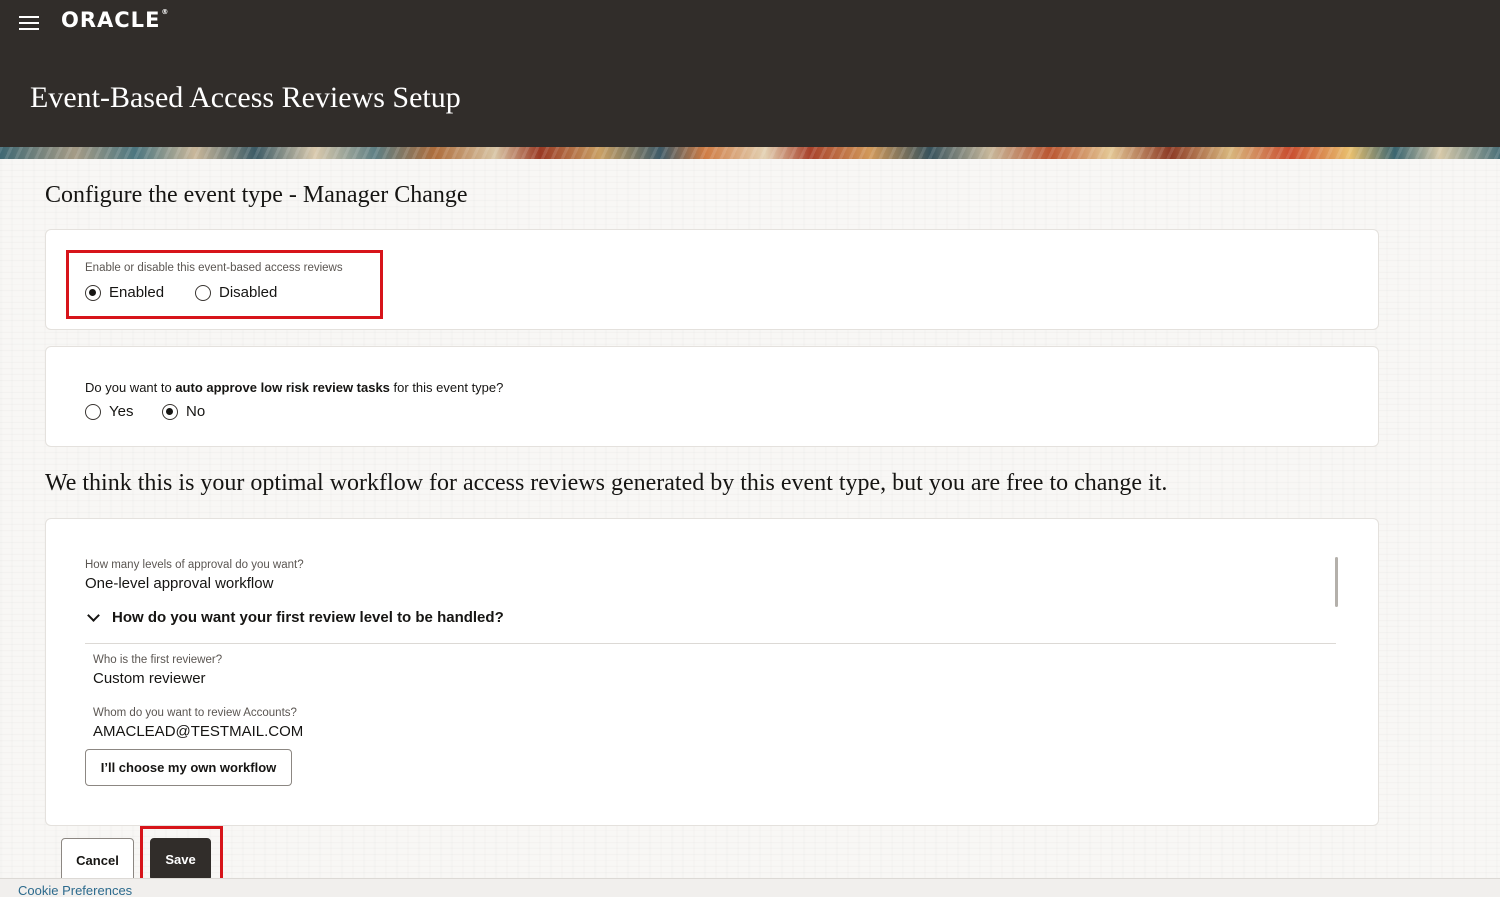  Describe the element at coordinates (30, 23) in the screenshot. I see `hamburger-menu-icon` at that location.